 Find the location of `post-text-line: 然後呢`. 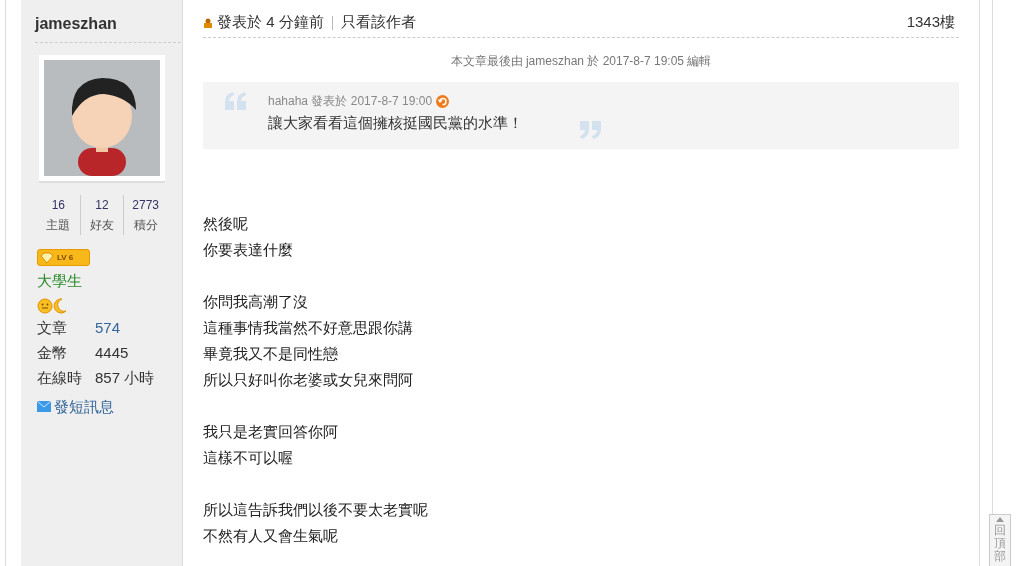

post-text-line: 然後呢 is located at coordinates (225, 224).